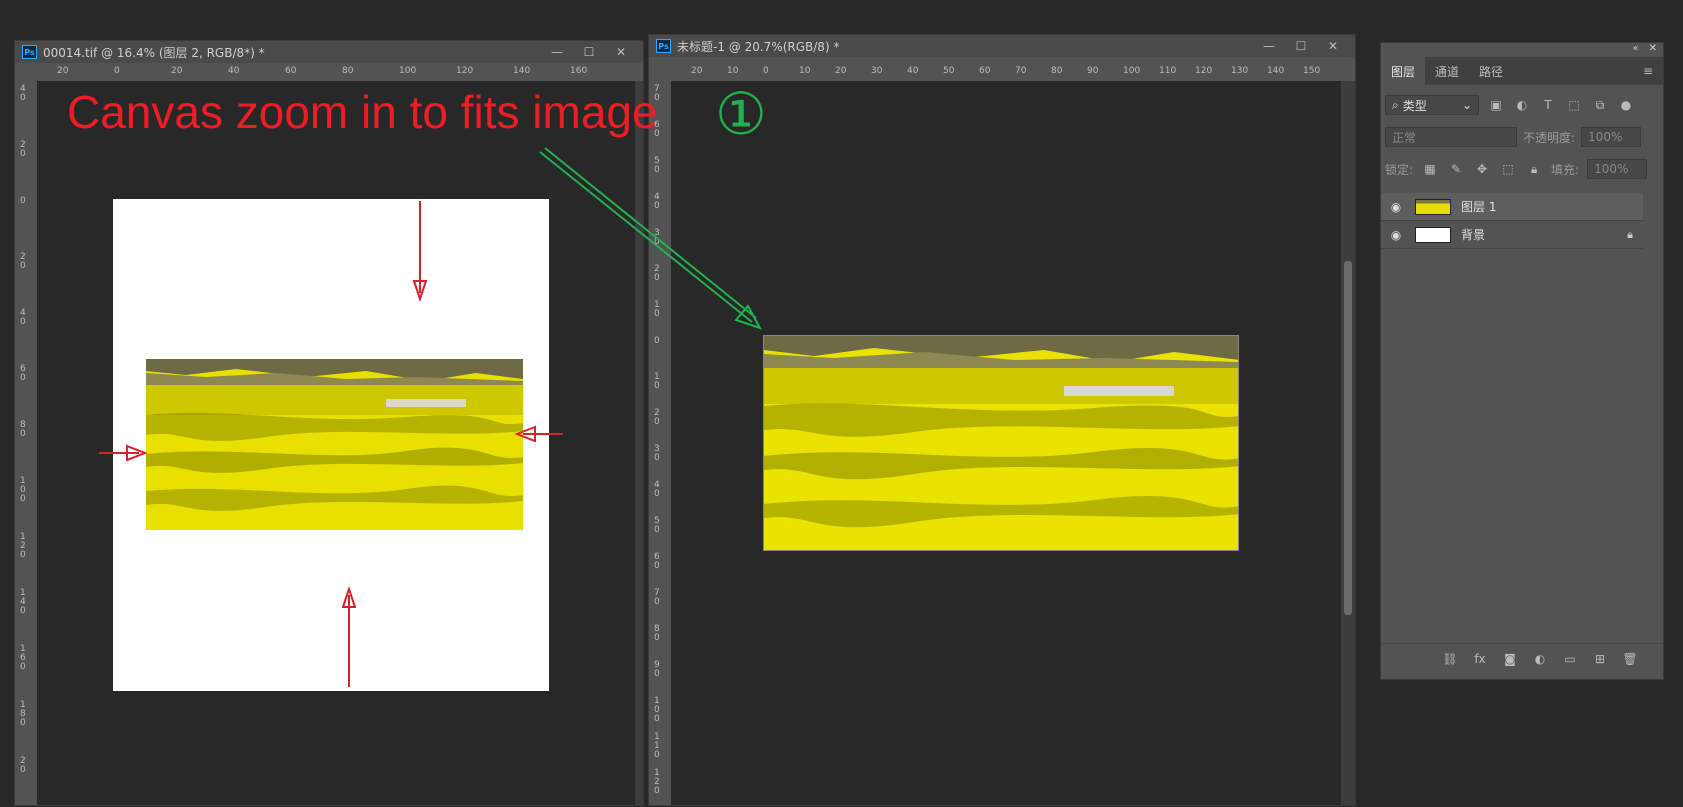 This screenshot has height=807, width=1683. Describe the element at coordinates (1534, 169) in the screenshot. I see `lock-all-icon: 🔒︎` at that location.